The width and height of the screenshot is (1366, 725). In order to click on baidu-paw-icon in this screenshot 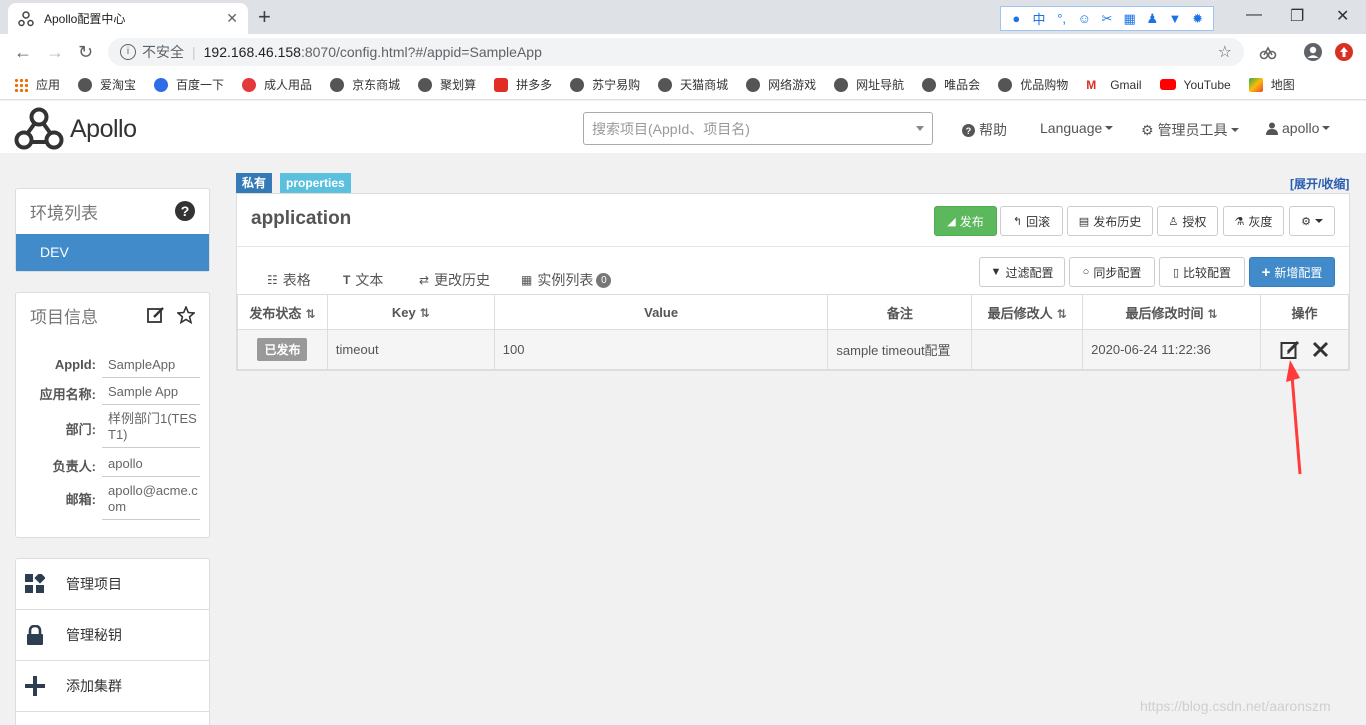, I will do `click(161, 84)`.